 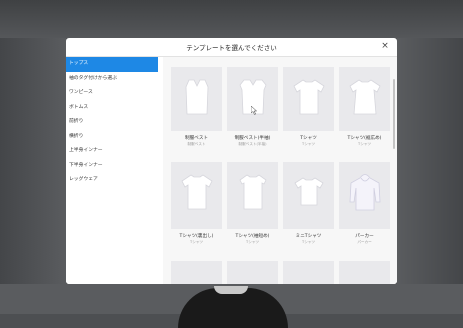 What do you see at coordinates (231, 290) in the screenshot?
I see `presenter-collar` at bounding box center [231, 290].